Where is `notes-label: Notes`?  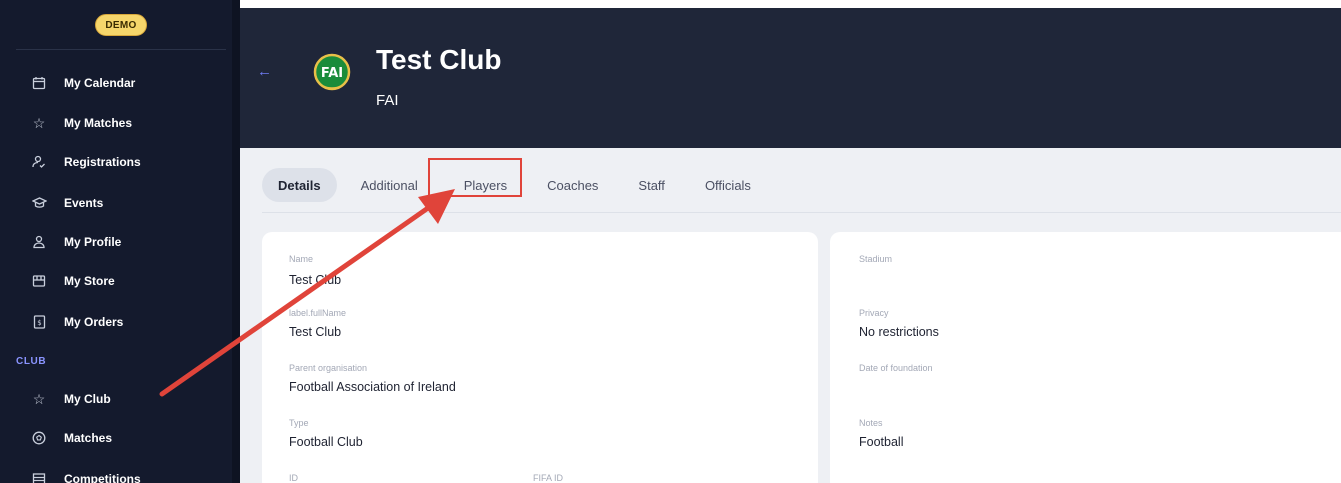 notes-label: Notes is located at coordinates (871, 423).